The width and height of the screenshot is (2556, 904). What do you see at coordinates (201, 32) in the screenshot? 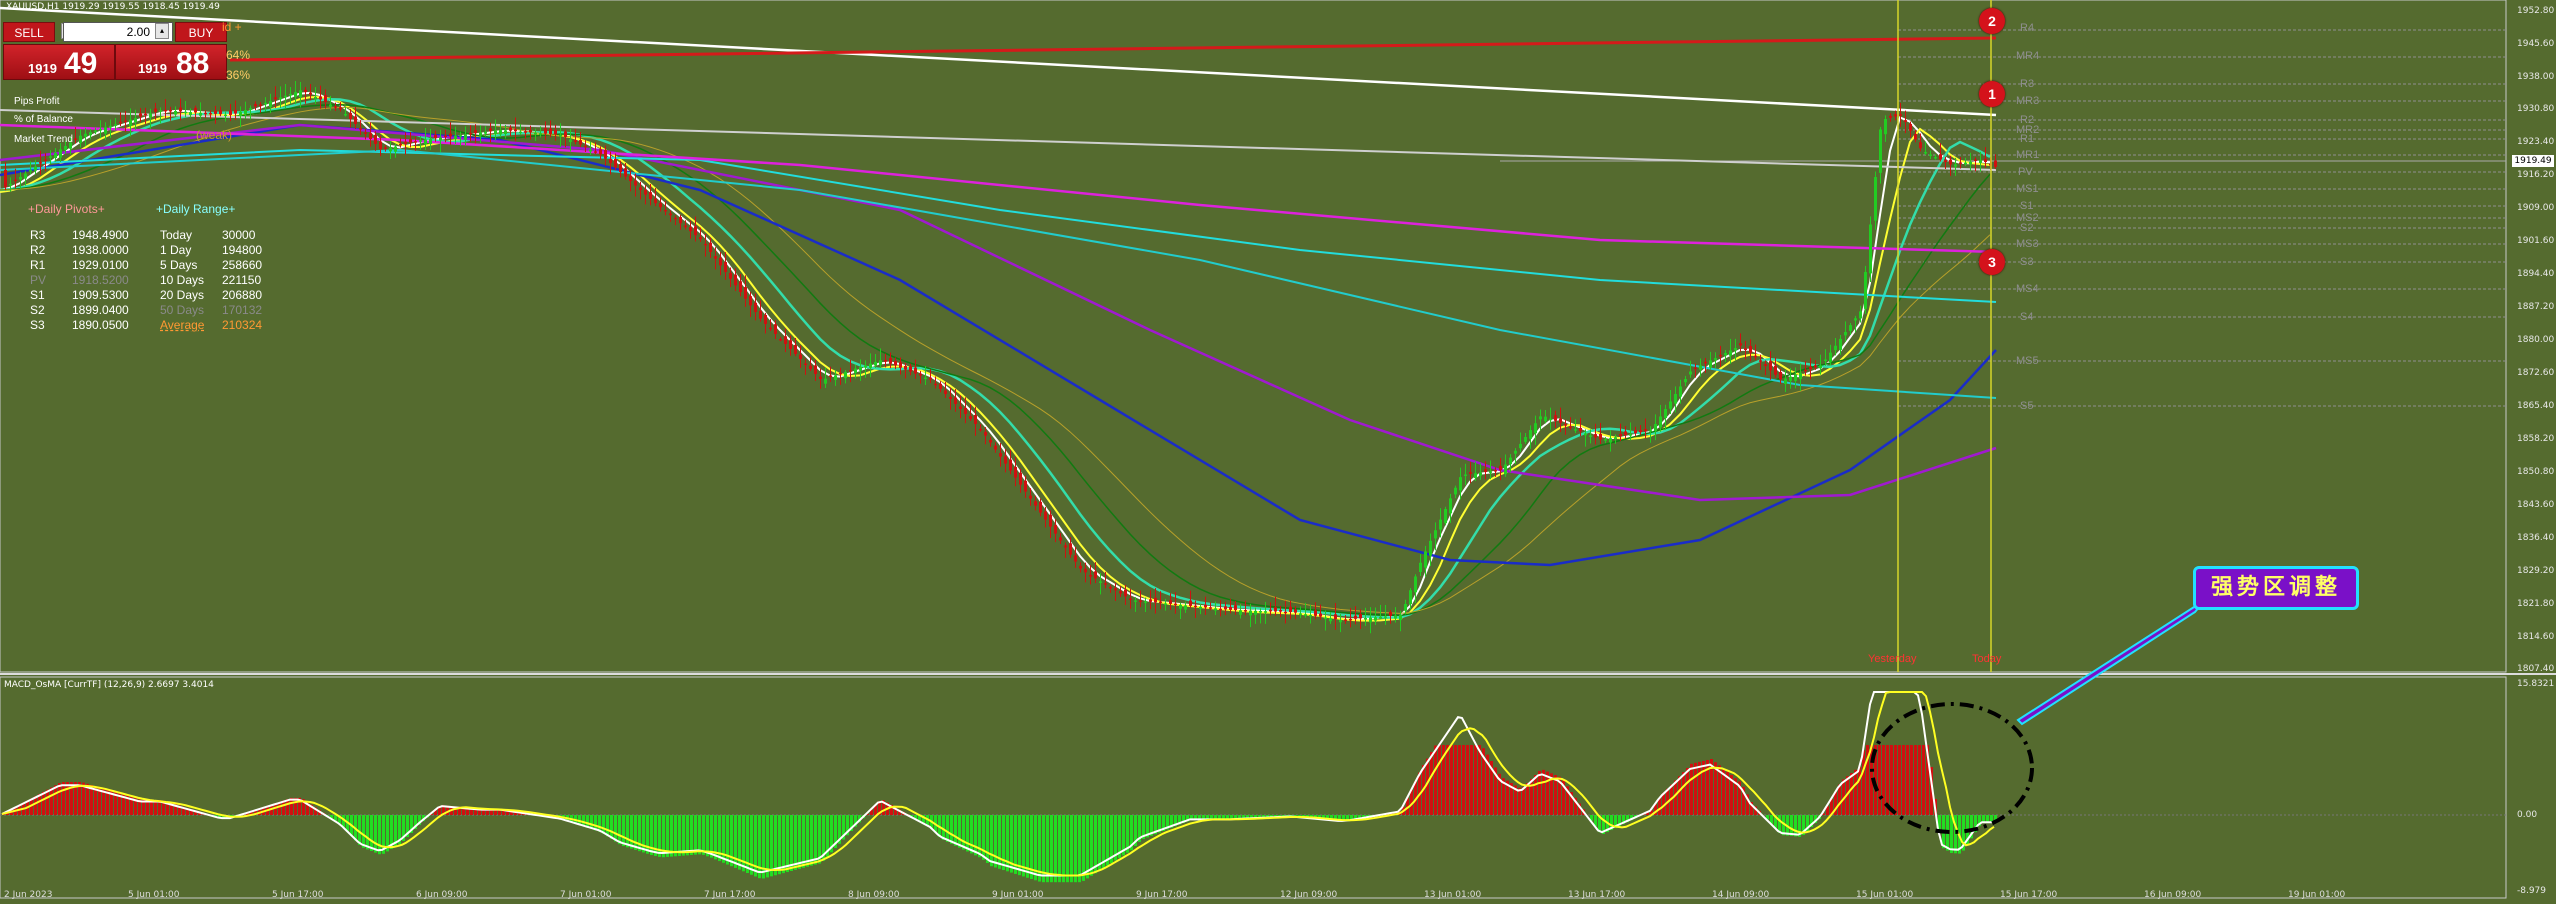
I see `buy-button: BUY` at bounding box center [201, 32].